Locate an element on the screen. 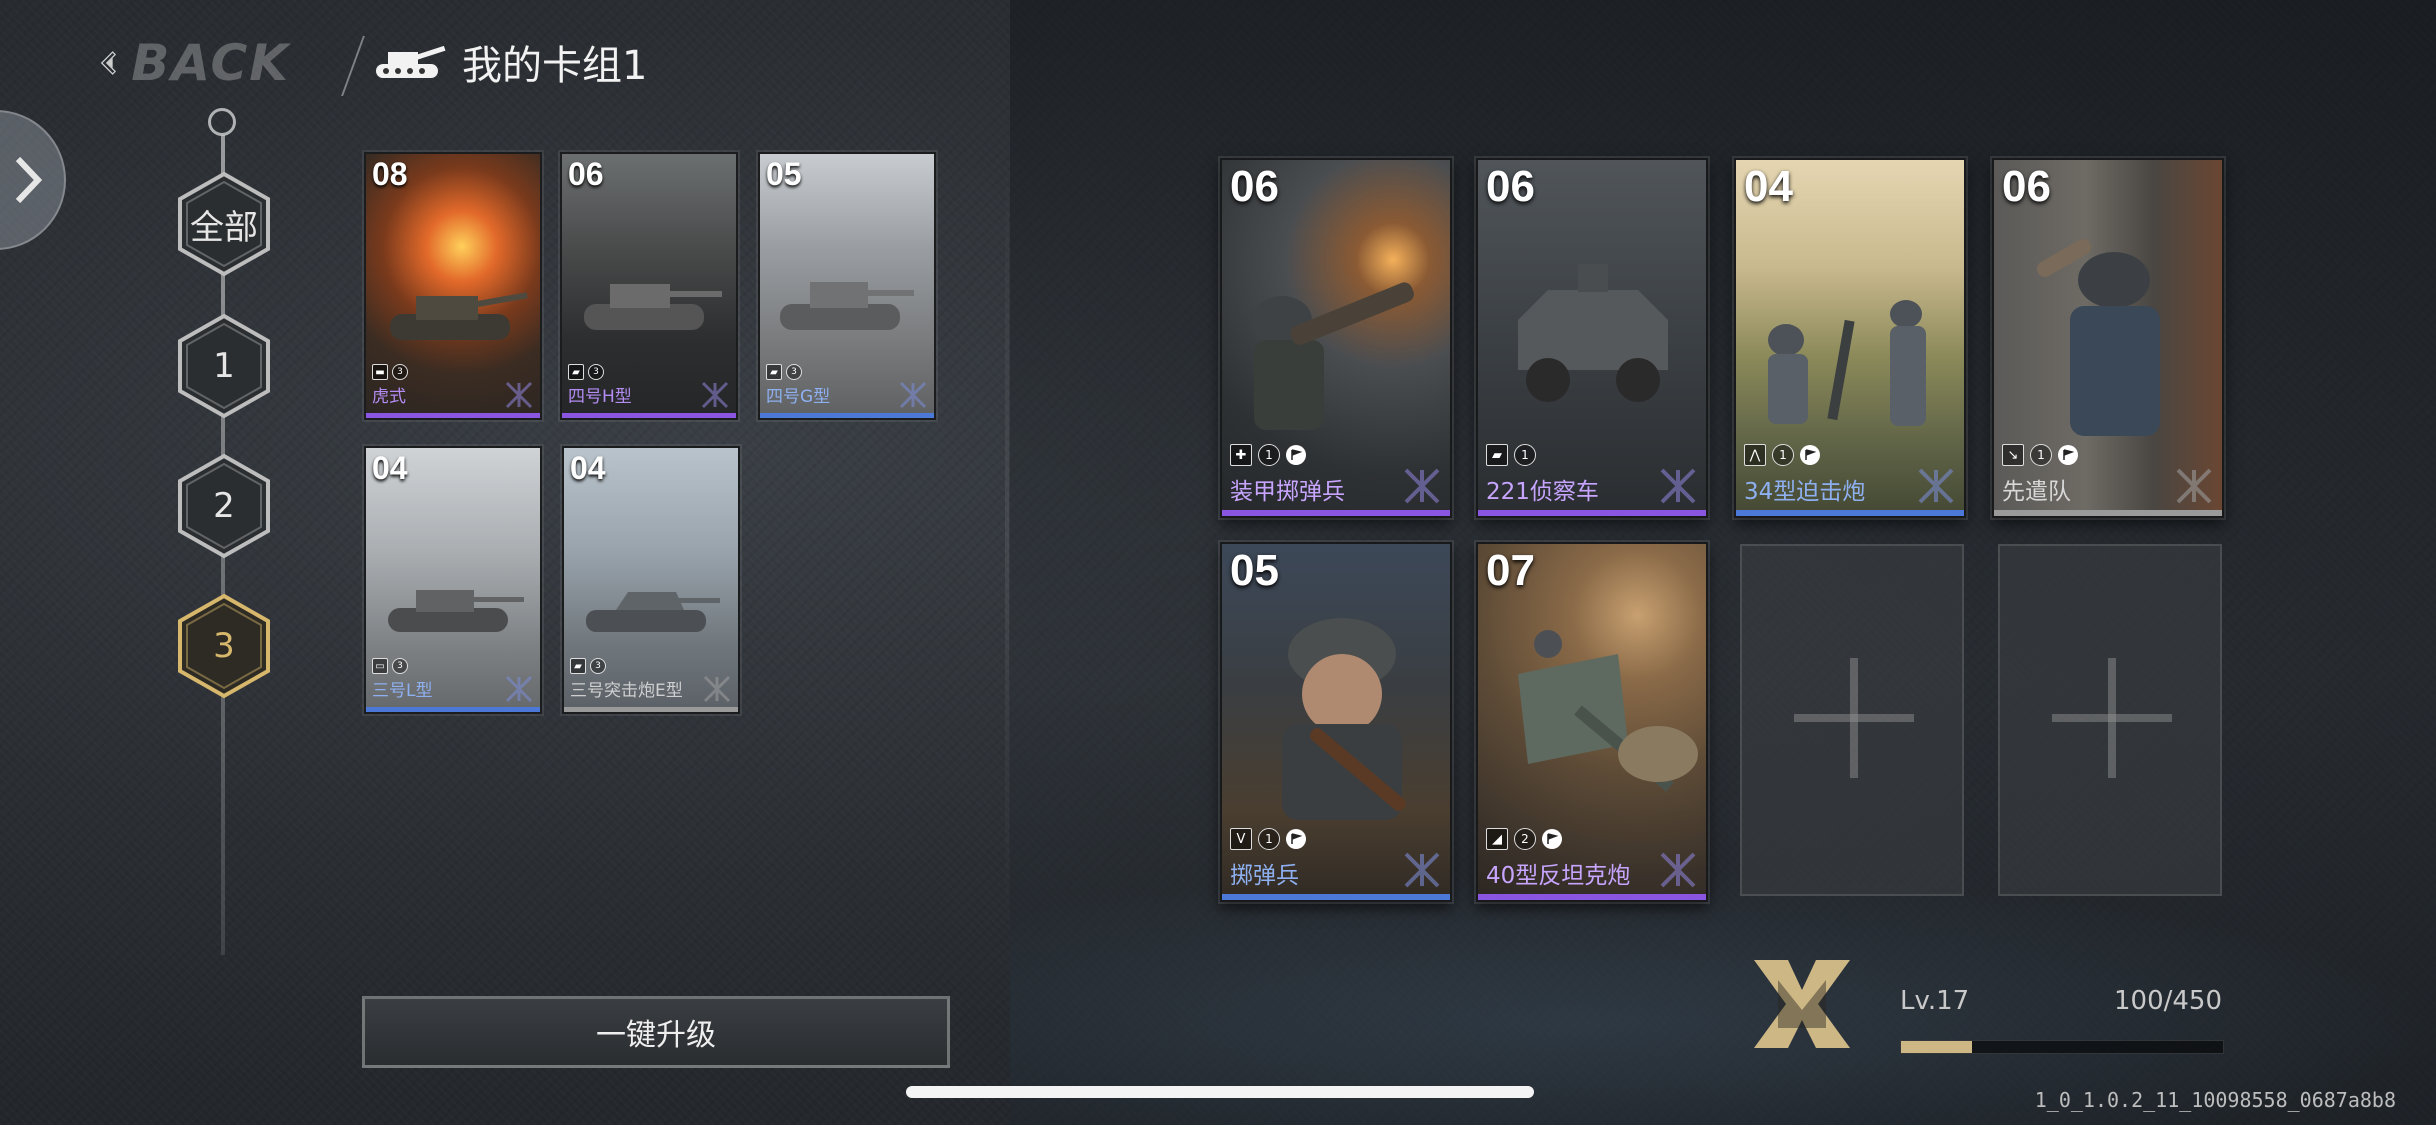 This screenshot has width=2436, height=1125. recon-icon: ↘ is located at coordinates (2013, 455).